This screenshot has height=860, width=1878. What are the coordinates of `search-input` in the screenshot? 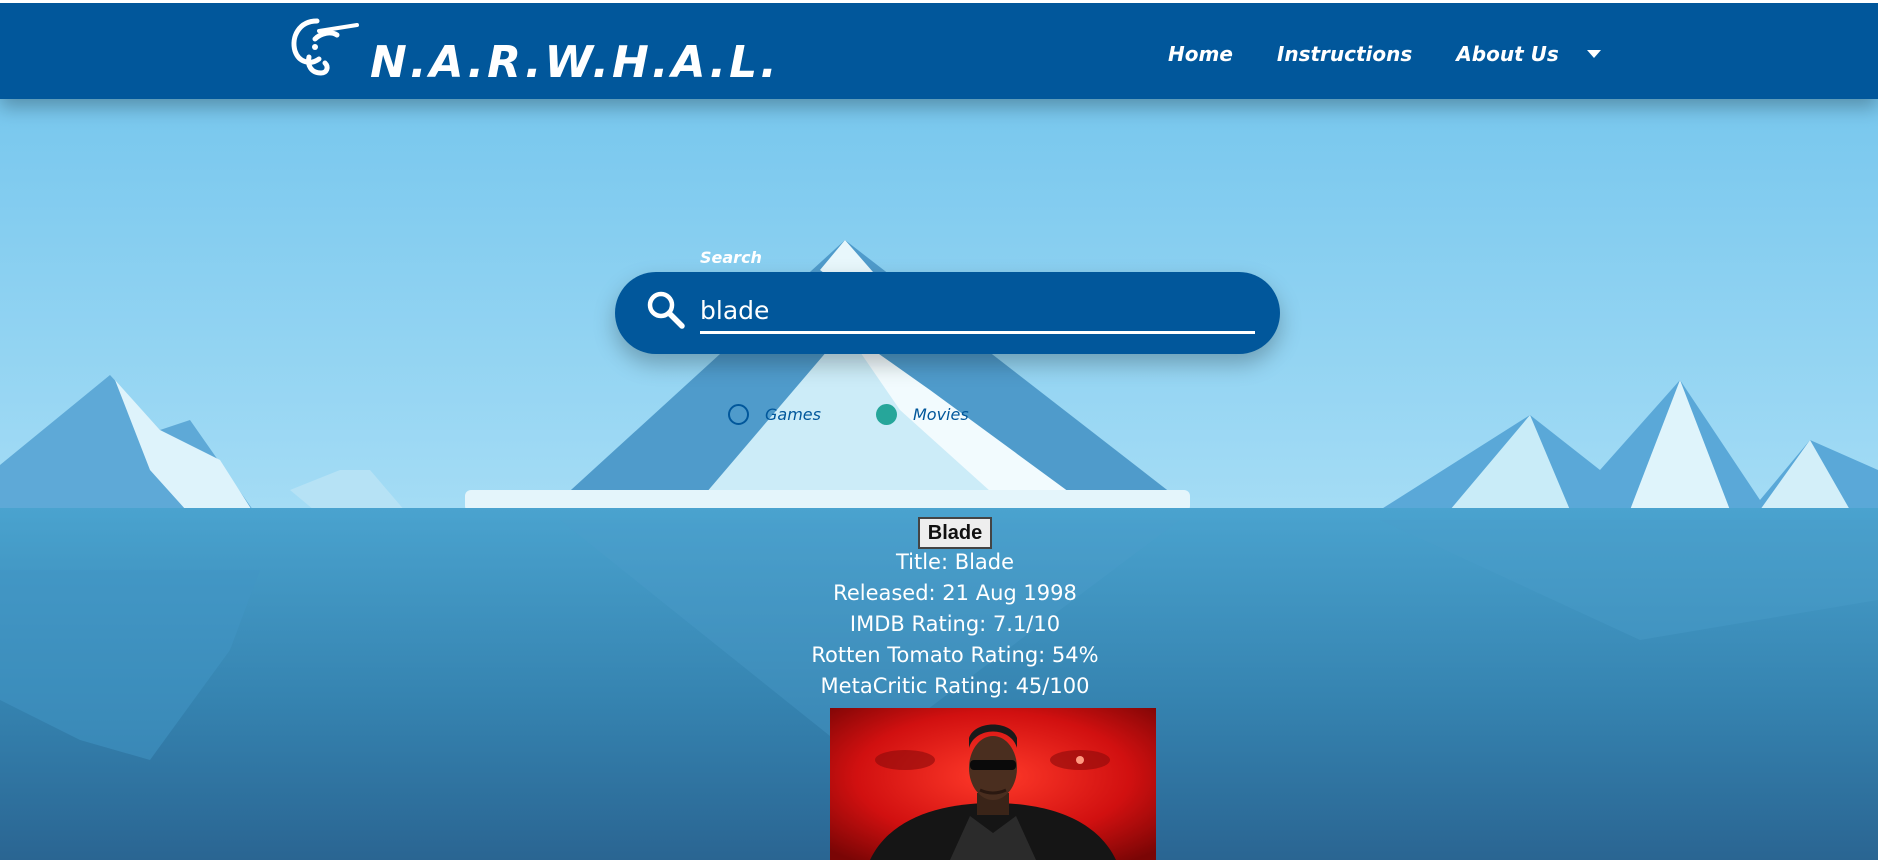 It's located at (977, 312).